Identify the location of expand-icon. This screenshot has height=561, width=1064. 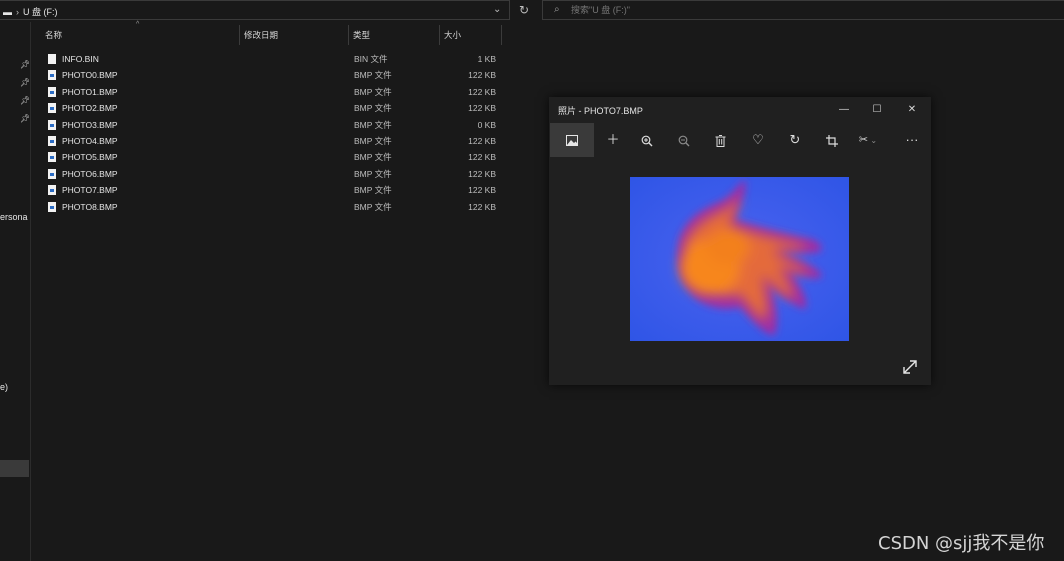
(910, 367).